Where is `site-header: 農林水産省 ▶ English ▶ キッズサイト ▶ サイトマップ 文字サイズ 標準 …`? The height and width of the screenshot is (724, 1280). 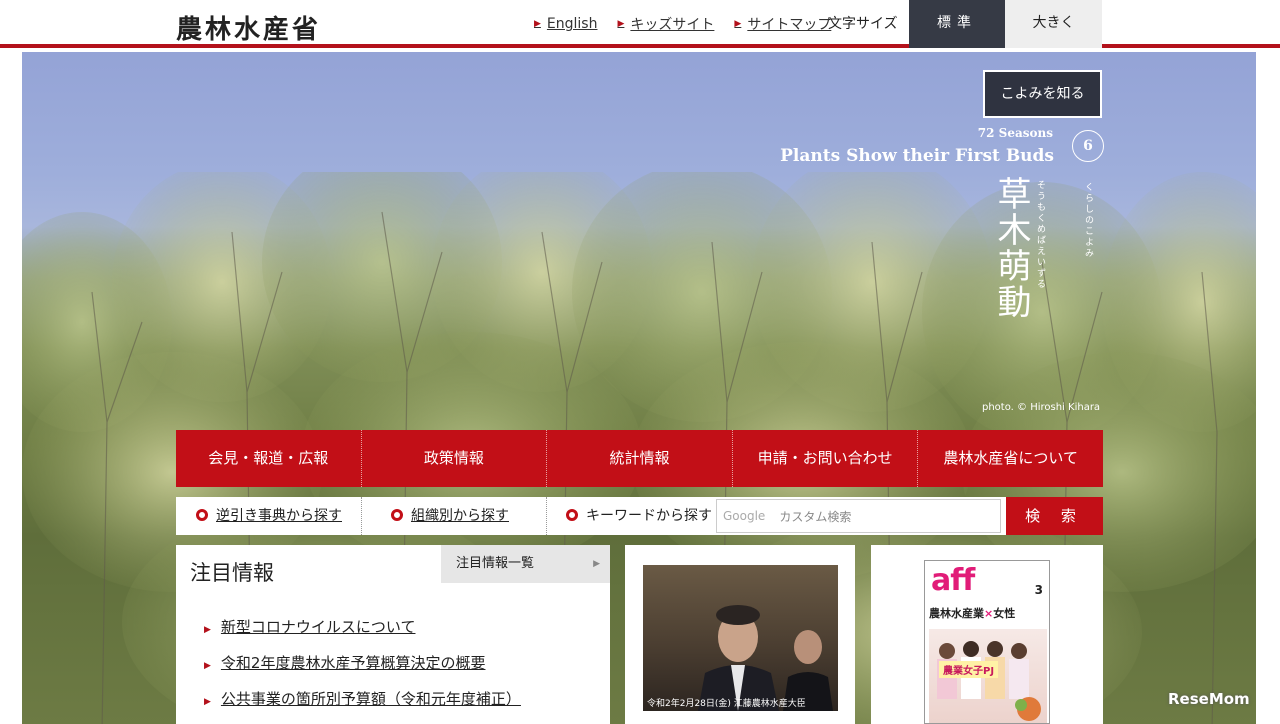 site-header: 農林水産省 ▶ English ▶ キッズサイト ▶ サイトマップ 文字サイズ 標準 … is located at coordinates (640, 24).